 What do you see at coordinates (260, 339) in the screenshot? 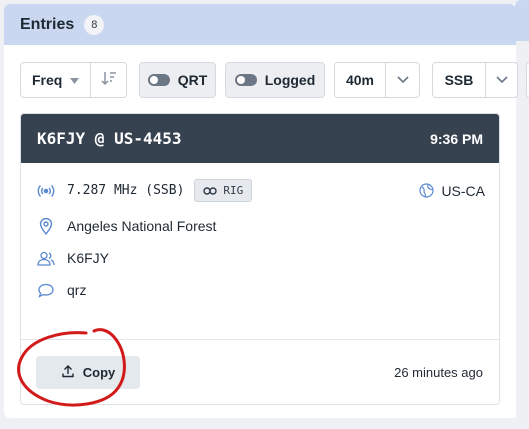
I see `card-divider` at bounding box center [260, 339].